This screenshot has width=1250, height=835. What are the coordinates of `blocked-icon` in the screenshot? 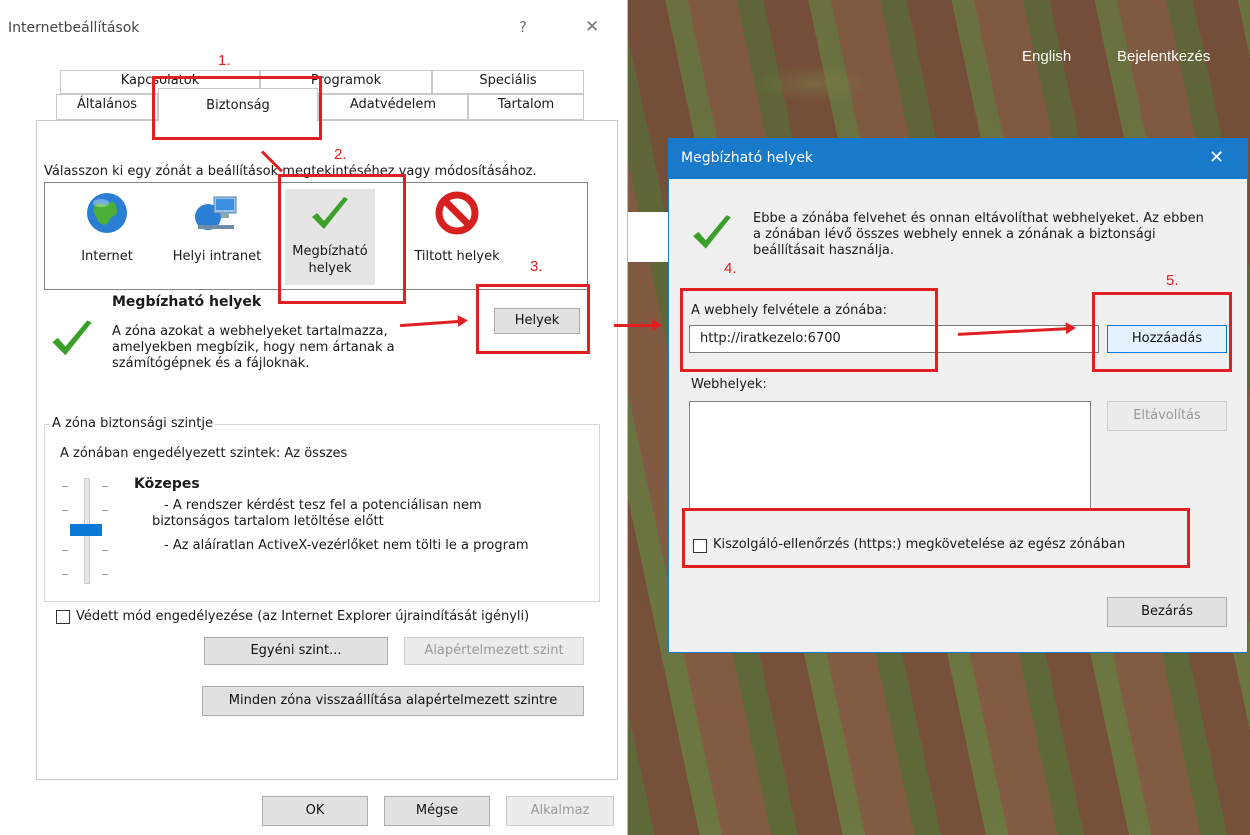 It's located at (457, 213).